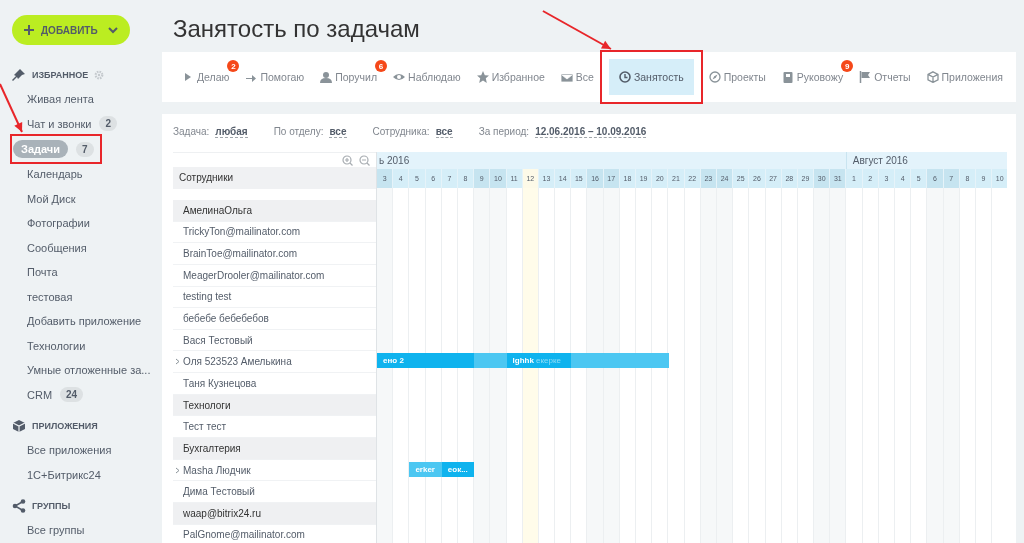 The image size is (1024, 543). What do you see at coordinates (19, 506) in the screenshot?
I see `share-icon` at bounding box center [19, 506].